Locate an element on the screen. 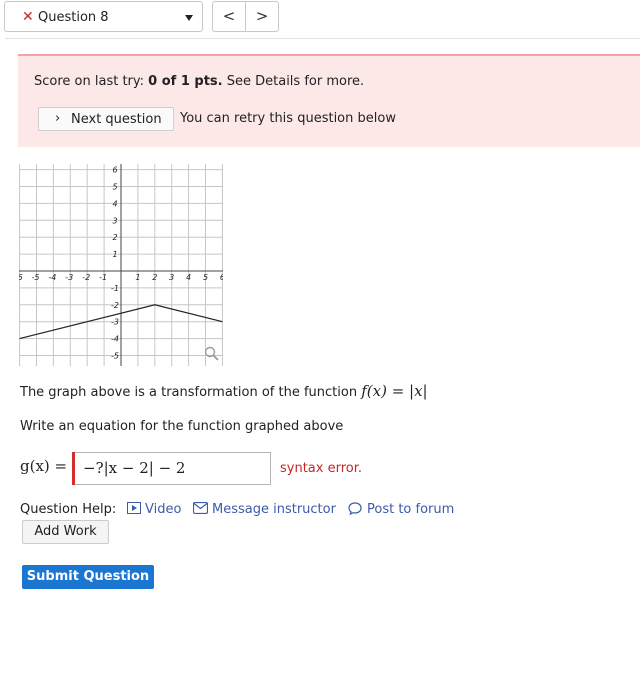  answer-label: g(x) = is located at coordinates (44, 466).